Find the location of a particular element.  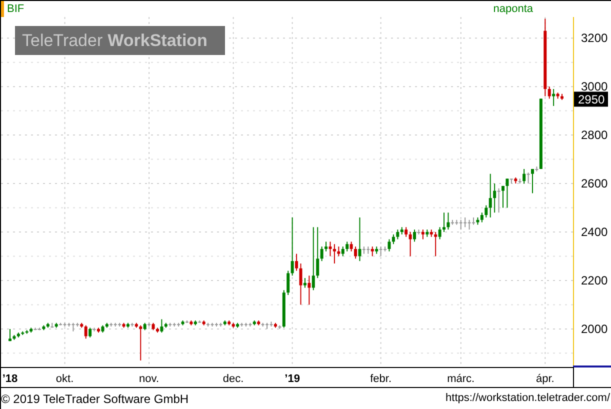

y-axis-label: 3200 is located at coordinates (594, 38).